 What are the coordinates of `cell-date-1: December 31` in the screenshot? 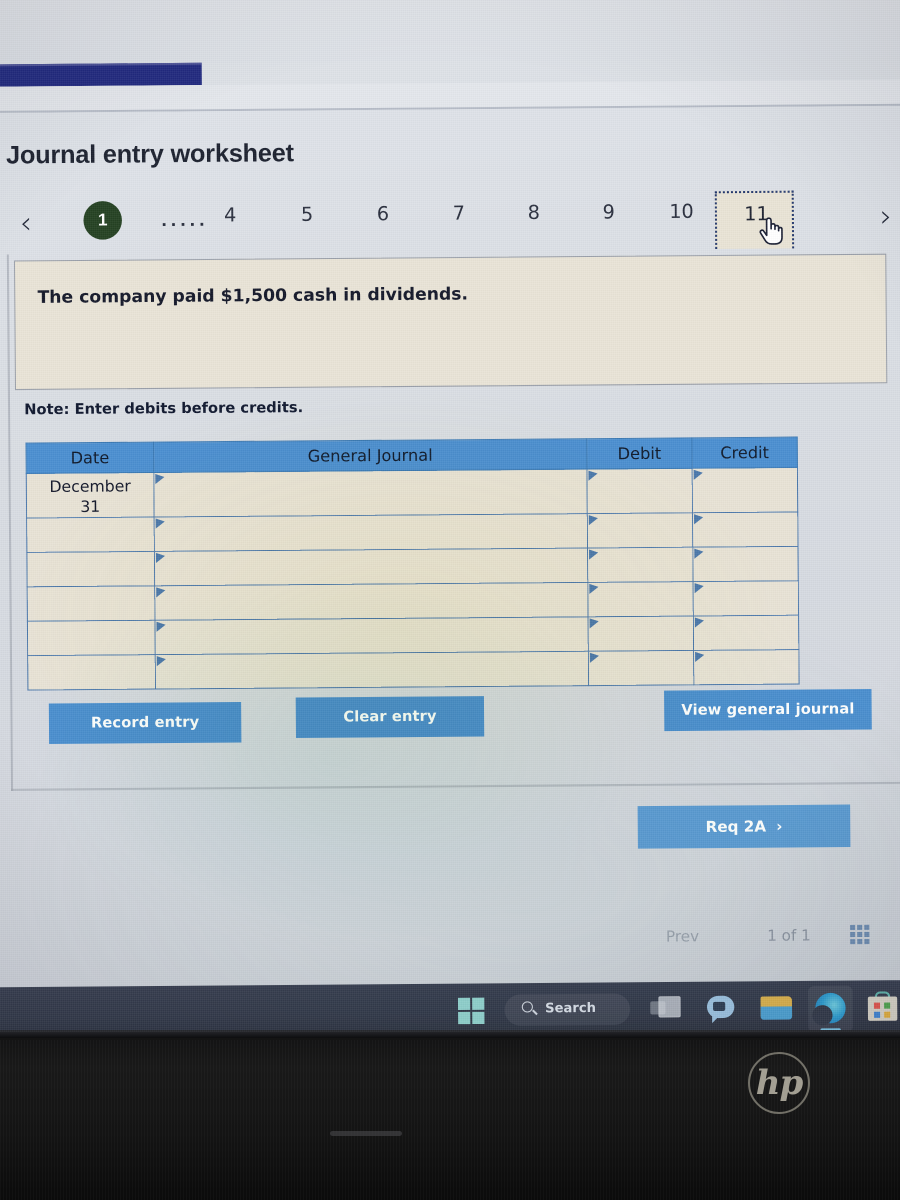 It's located at (90, 495).